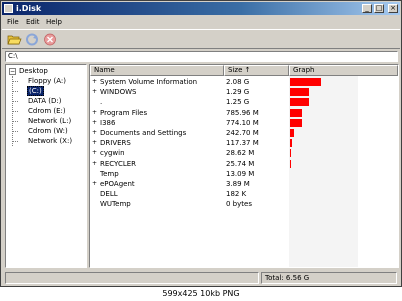 The width and height of the screenshot is (402, 301). I want to click on status-total: Total: 6.56 G, so click(329, 278).